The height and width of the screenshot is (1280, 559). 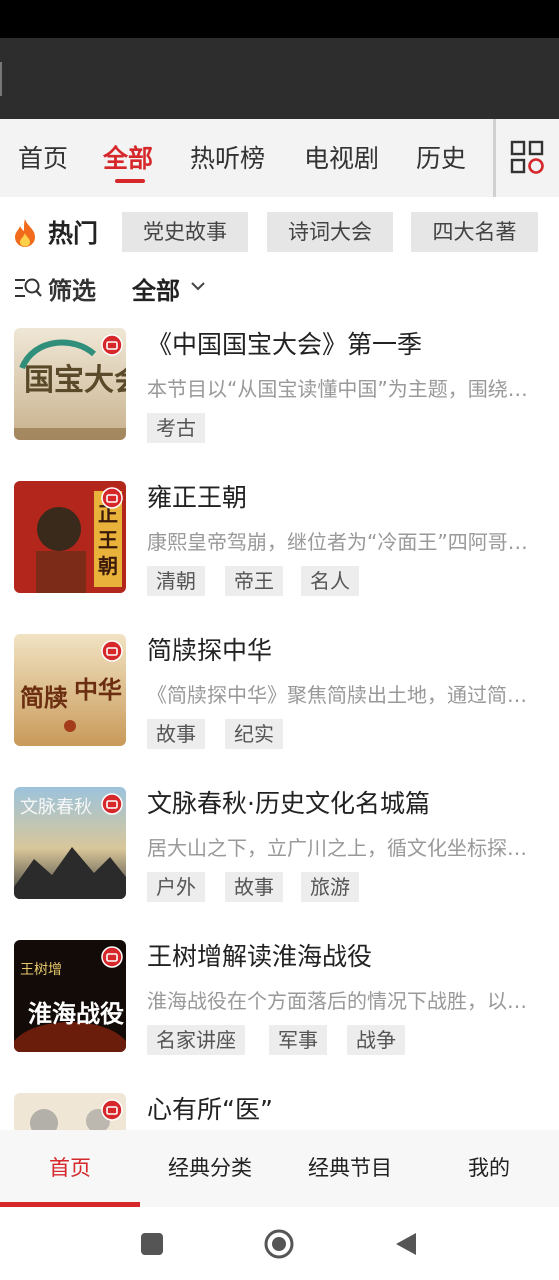 What do you see at coordinates (345, 1001) in the screenshot?
I see `item-description: 淮海战役在个方面落后的情况下战胜，以少胜多` at bounding box center [345, 1001].